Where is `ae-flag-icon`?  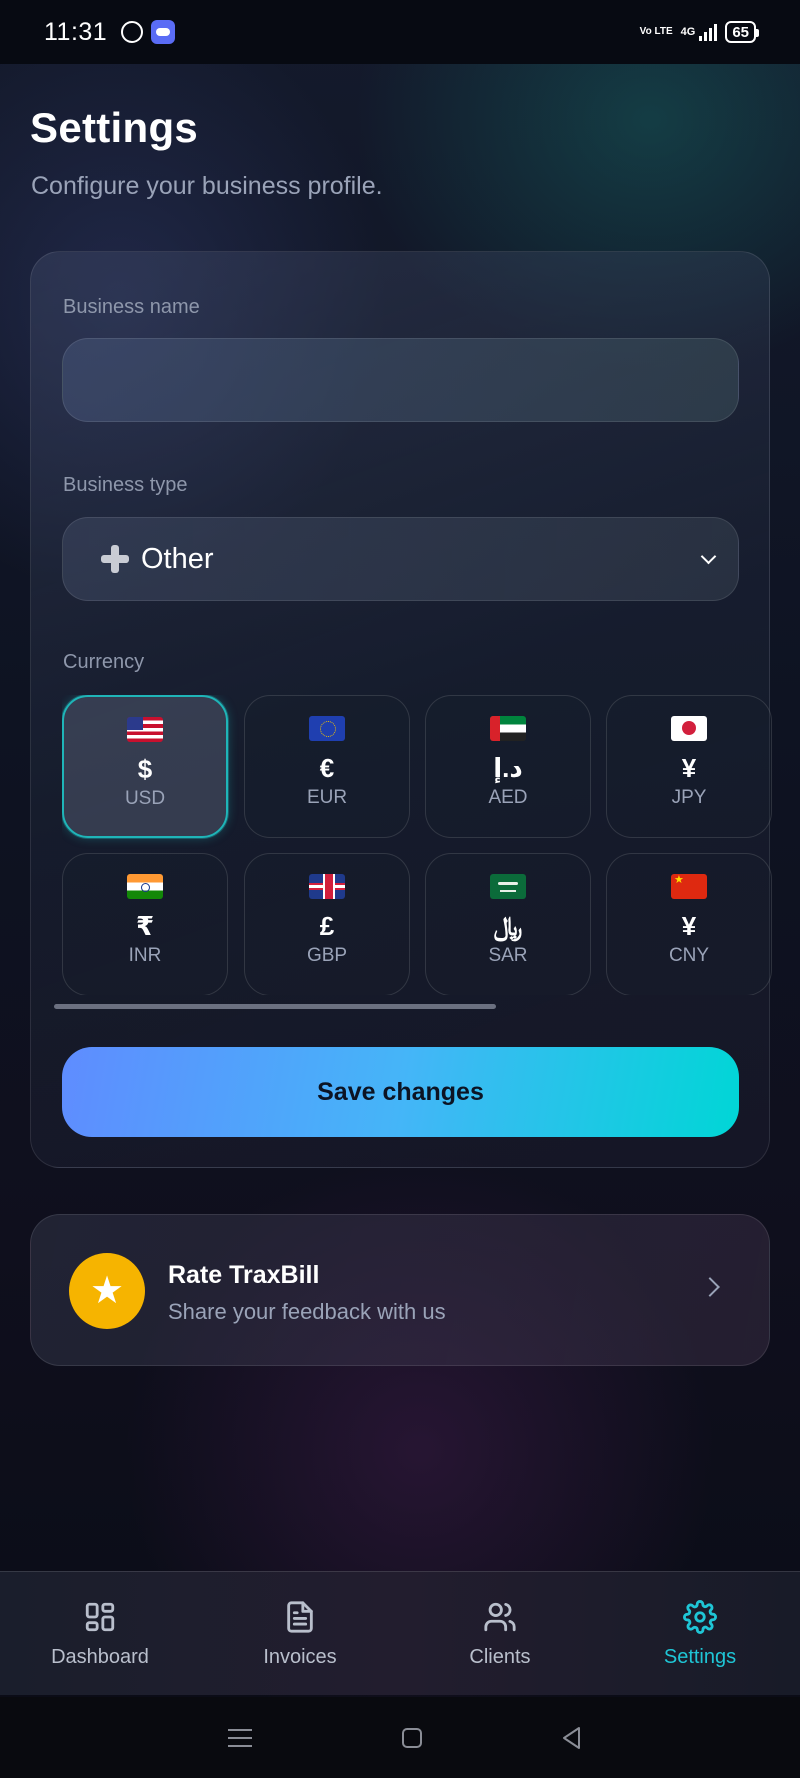 ae-flag-icon is located at coordinates (508, 728).